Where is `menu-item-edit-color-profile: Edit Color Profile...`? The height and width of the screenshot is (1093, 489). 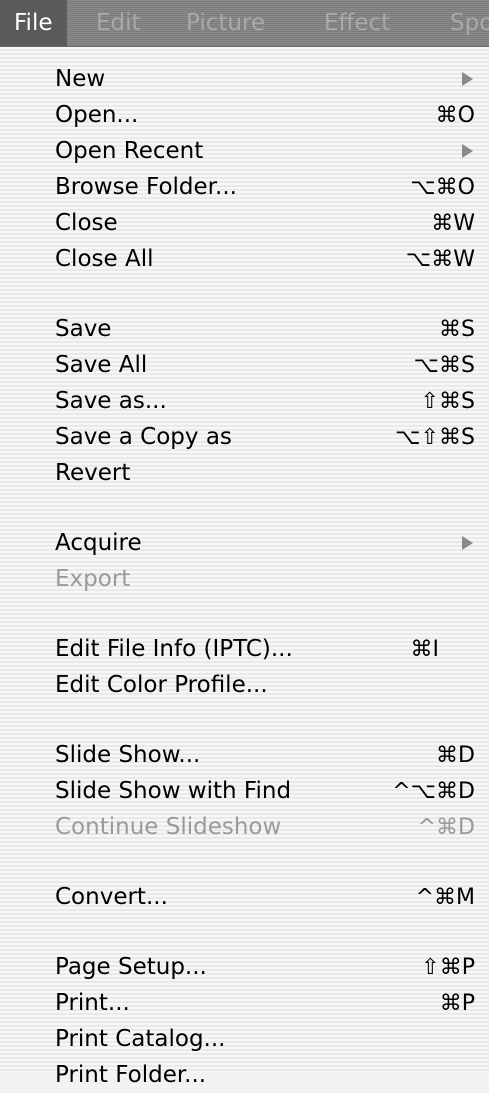 menu-item-edit-color-profile: Edit Color Profile... is located at coordinates (265, 685).